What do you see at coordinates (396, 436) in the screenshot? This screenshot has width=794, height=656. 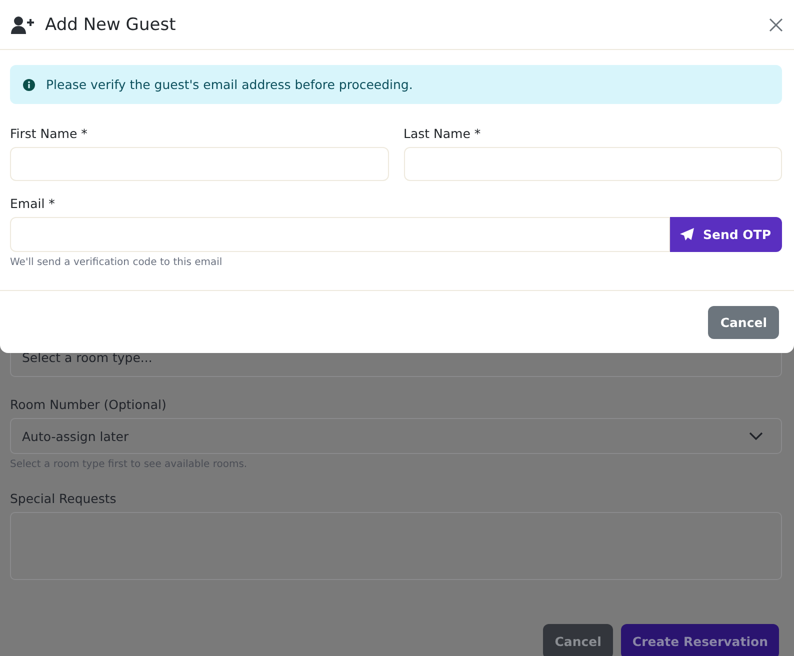 I see `room-number-select: Auto-assign later` at bounding box center [396, 436].